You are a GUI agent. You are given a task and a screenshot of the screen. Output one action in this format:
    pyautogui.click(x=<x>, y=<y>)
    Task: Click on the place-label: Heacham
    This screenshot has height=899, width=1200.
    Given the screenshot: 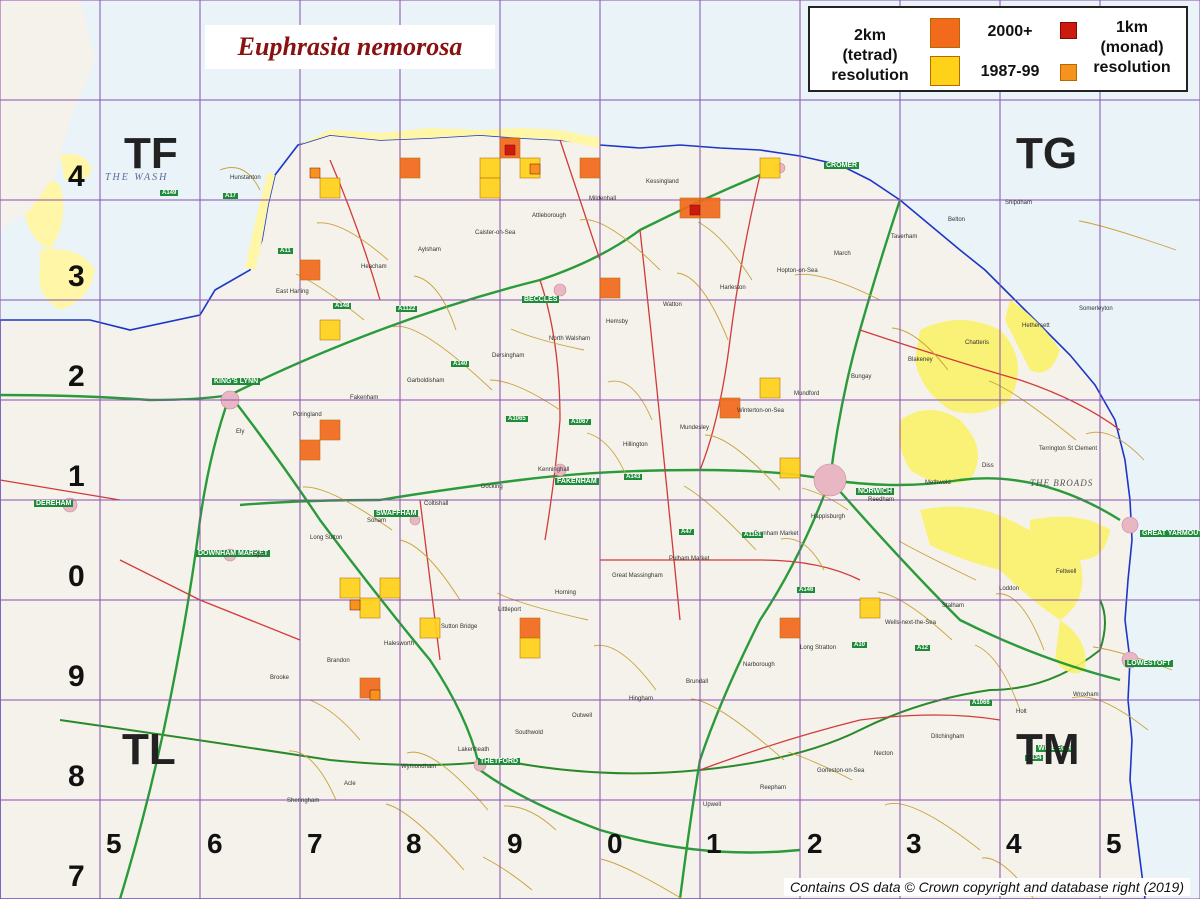 What is the action you would take?
    pyautogui.click(x=374, y=267)
    